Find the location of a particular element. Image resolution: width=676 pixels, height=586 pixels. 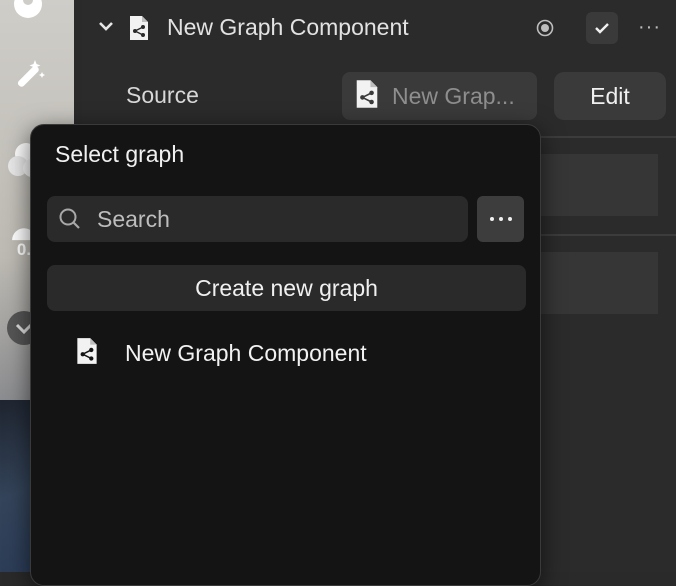

search-input is located at coordinates (267, 219).